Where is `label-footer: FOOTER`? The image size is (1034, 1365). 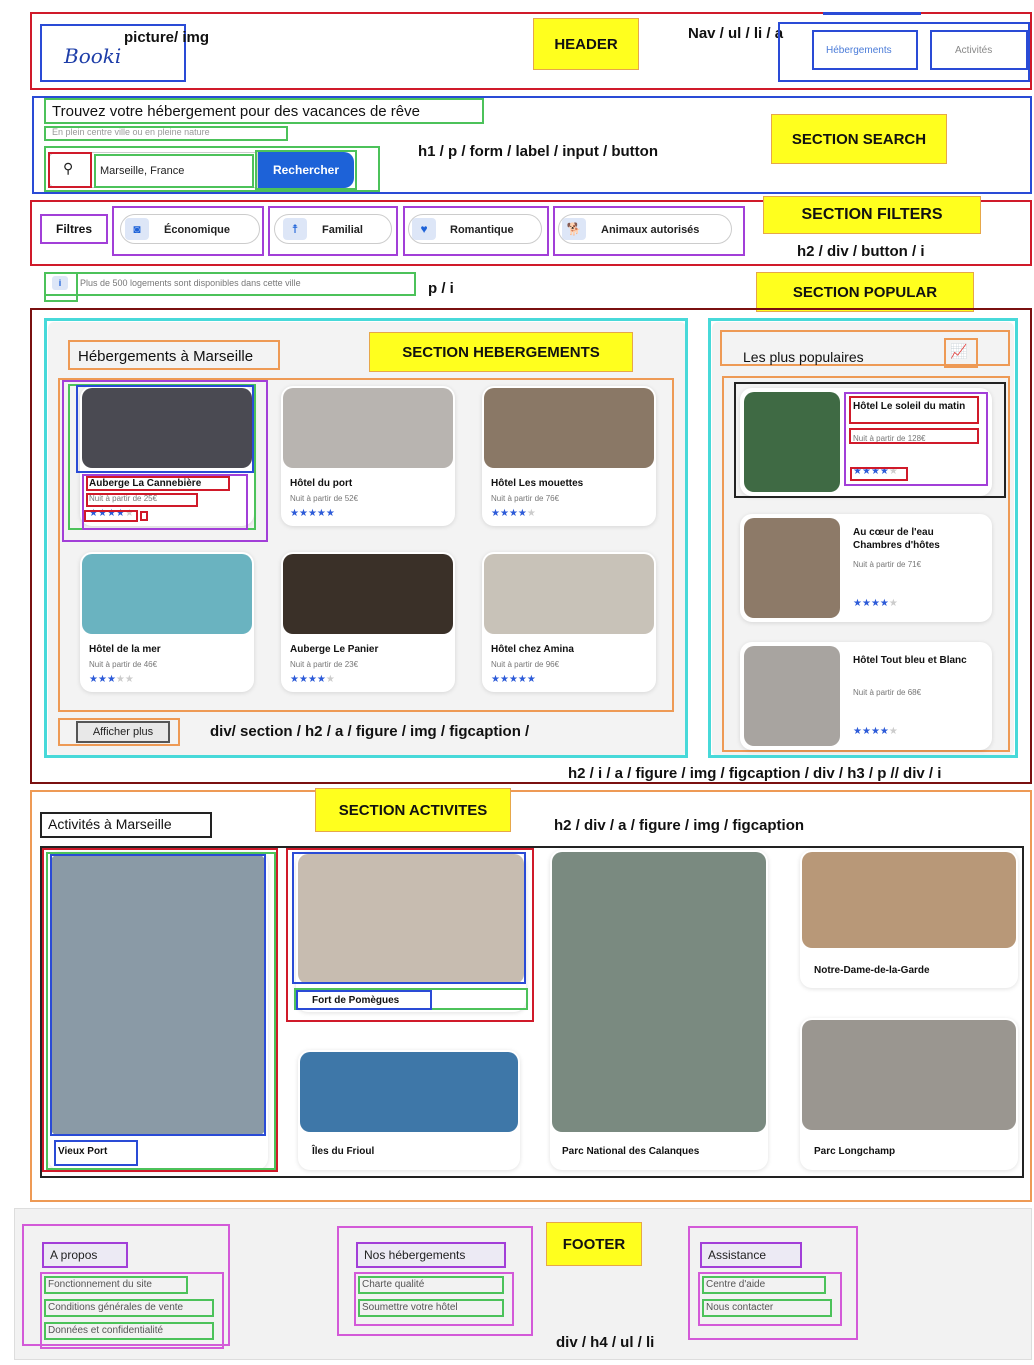 label-footer: FOOTER is located at coordinates (594, 1244).